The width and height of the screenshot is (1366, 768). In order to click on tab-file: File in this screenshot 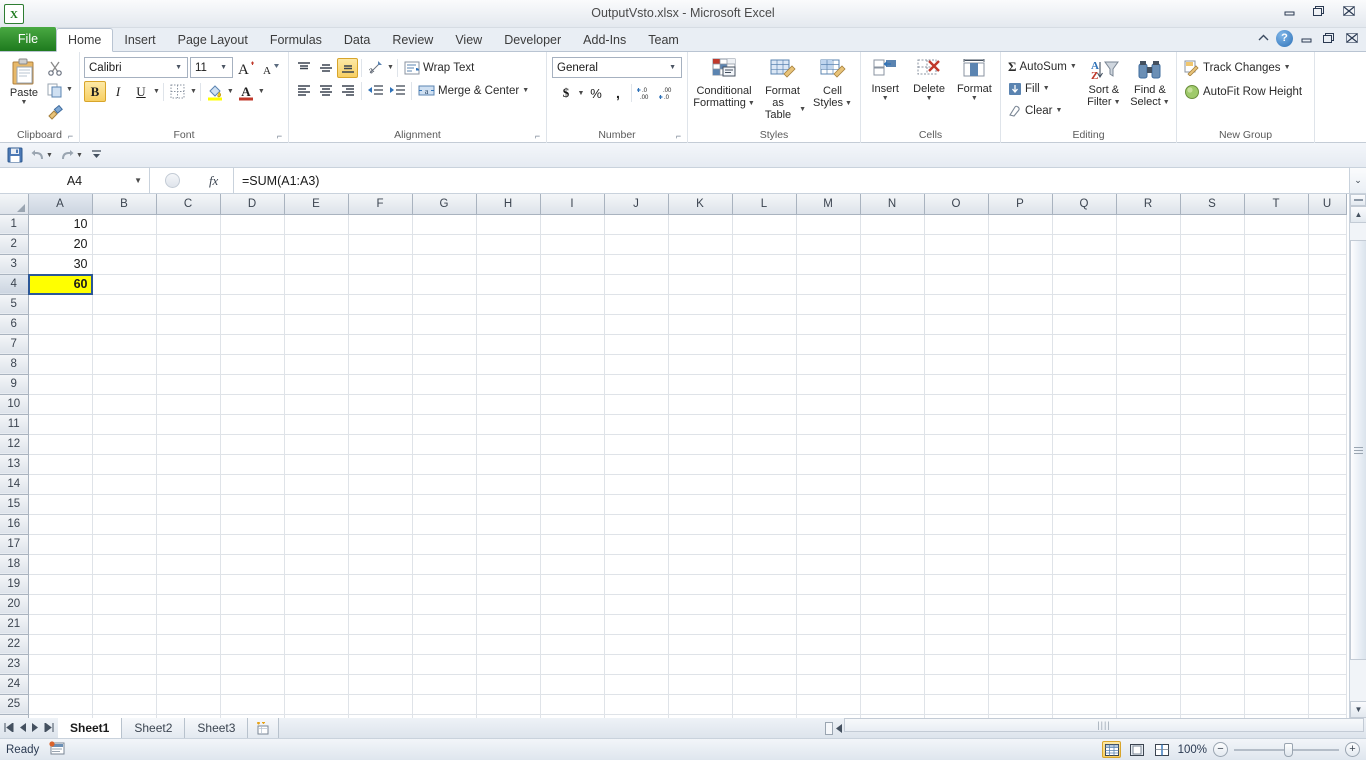, I will do `click(28, 39)`.